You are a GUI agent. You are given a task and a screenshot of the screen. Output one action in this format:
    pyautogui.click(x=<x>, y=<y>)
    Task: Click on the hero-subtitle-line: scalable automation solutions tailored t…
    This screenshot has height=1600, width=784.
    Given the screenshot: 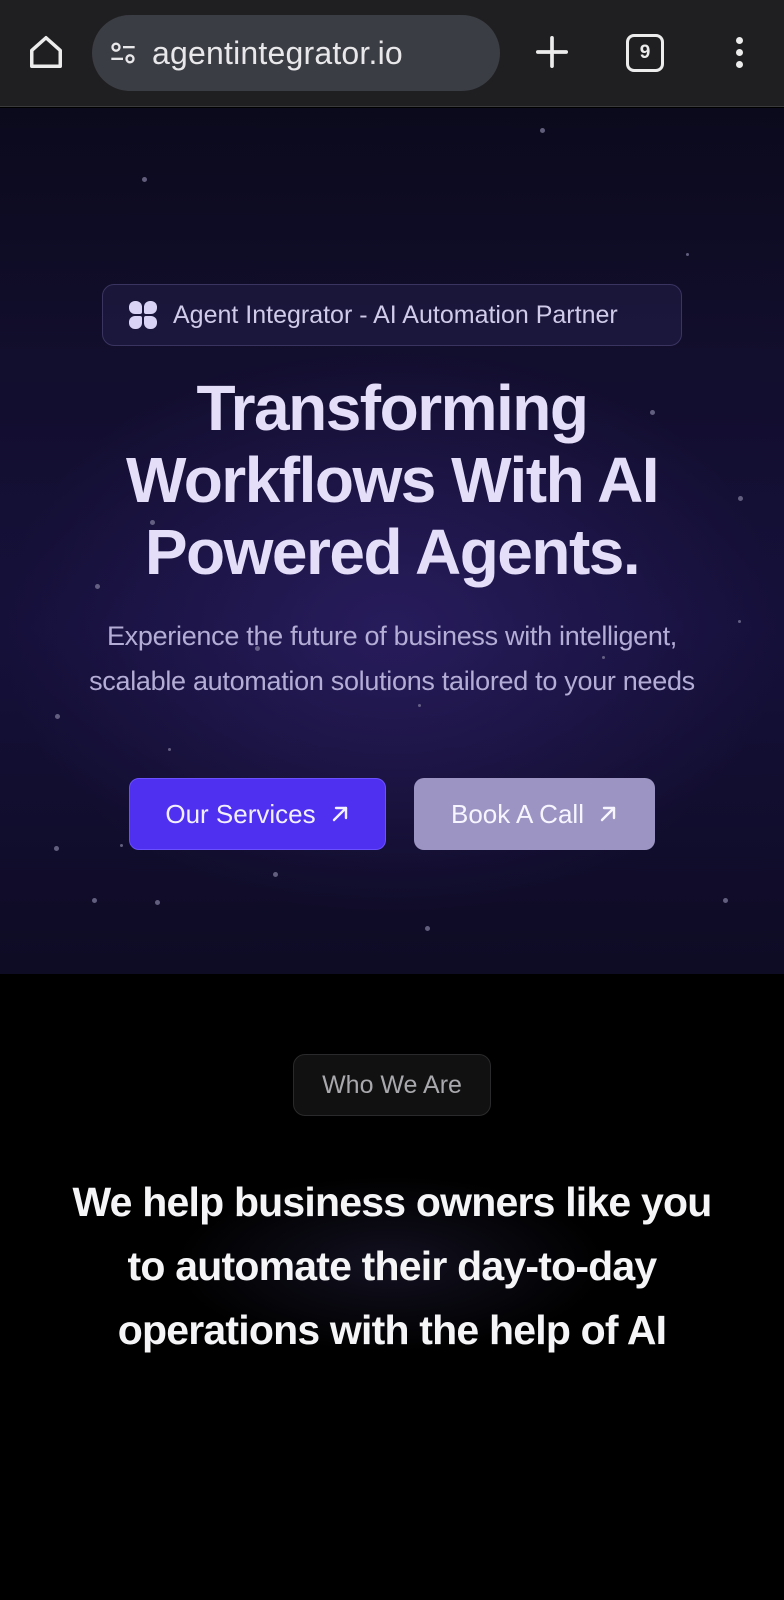 What is the action you would take?
    pyautogui.click(x=392, y=681)
    